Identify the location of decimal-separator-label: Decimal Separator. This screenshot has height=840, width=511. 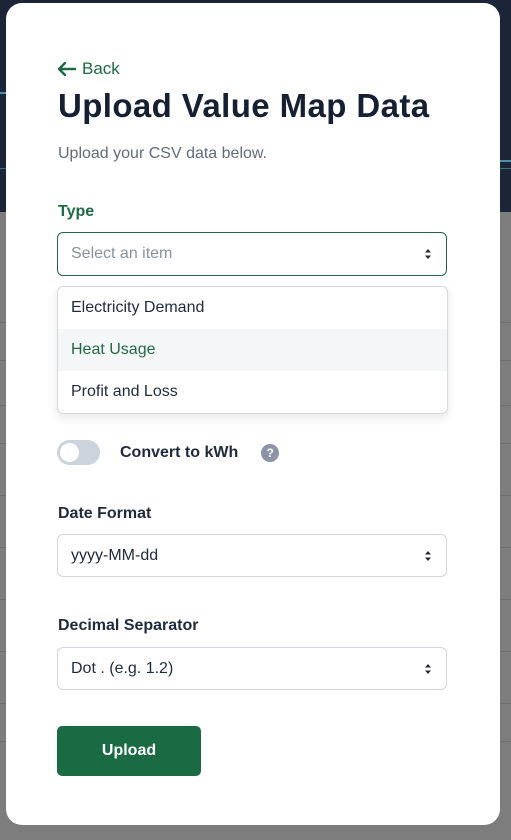
(128, 625).